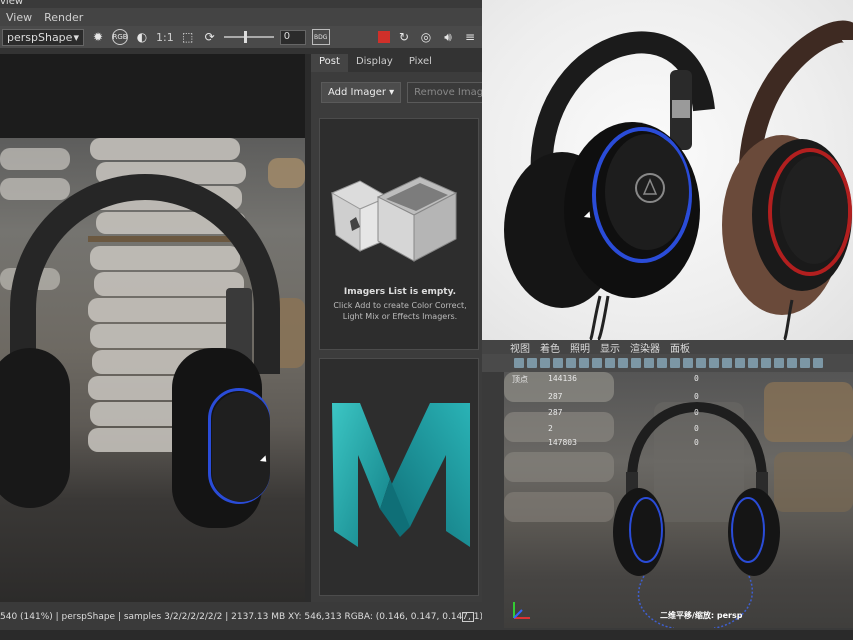  Describe the element at coordinates (165, 37) in the screenshot. I see `ratio-label: 1:1` at that location.